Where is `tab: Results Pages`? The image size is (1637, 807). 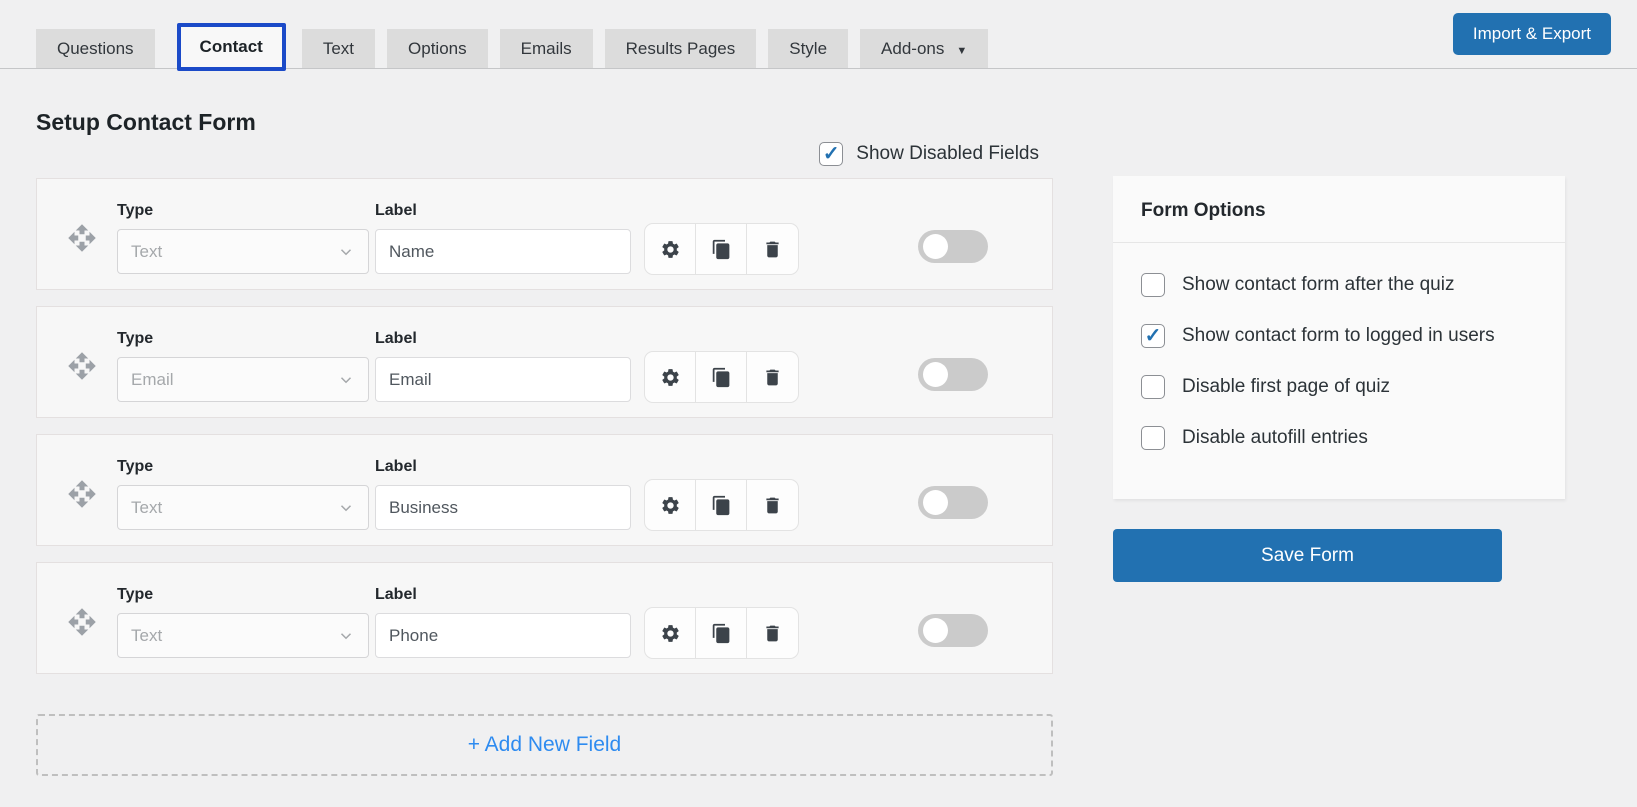 tab: Results Pages is located at coordinates (680, 48).